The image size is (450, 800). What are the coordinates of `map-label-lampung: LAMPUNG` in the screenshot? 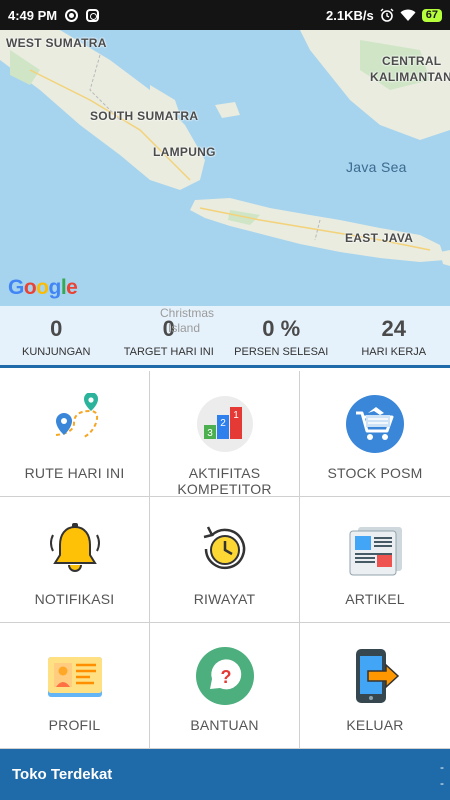 It's located at (184, 152).